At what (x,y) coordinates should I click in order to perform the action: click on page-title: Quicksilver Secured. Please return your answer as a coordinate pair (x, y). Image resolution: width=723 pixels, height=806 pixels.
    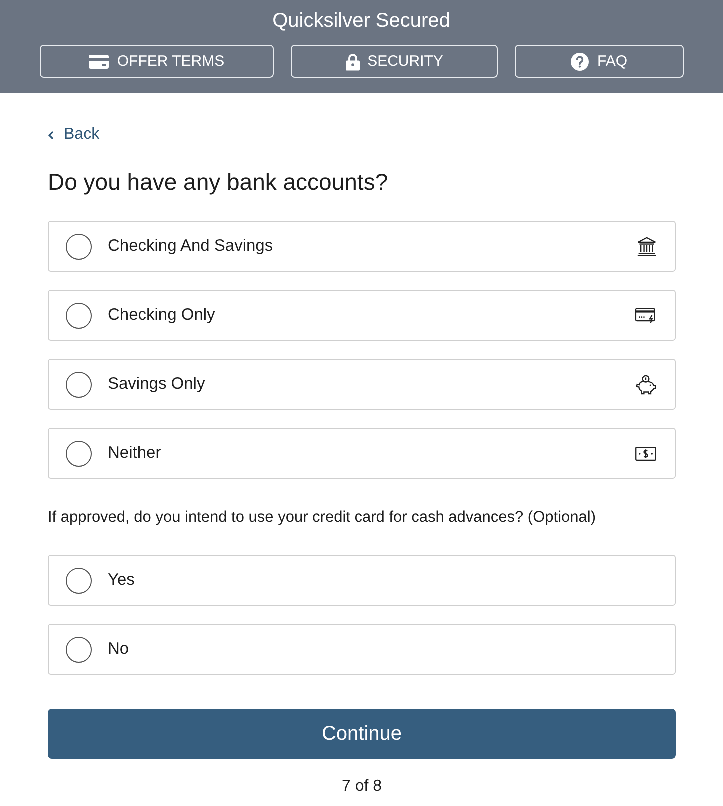
    Looking at the image, I should click on (361, 21).